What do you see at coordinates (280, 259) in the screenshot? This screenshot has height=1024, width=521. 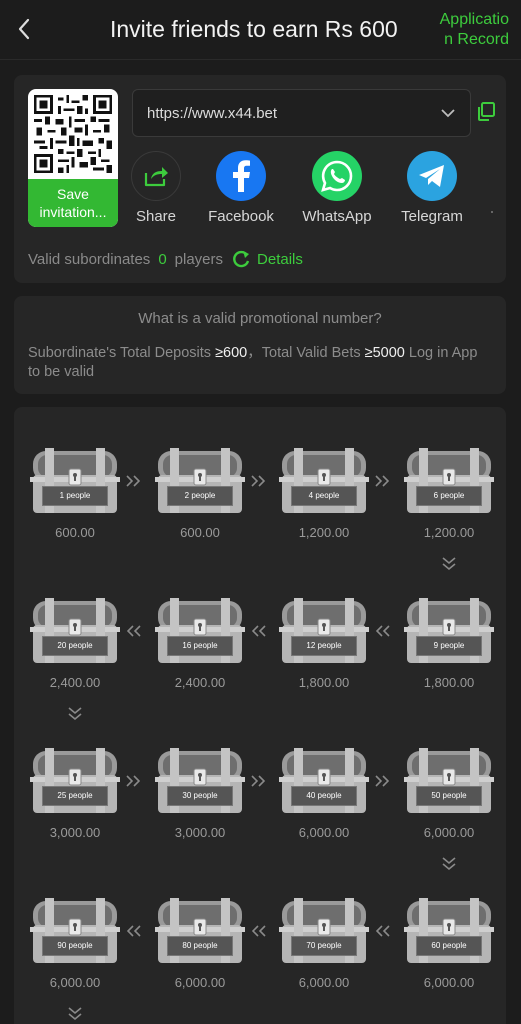 I see `details-link: Details` at bounding box center [280, 259].